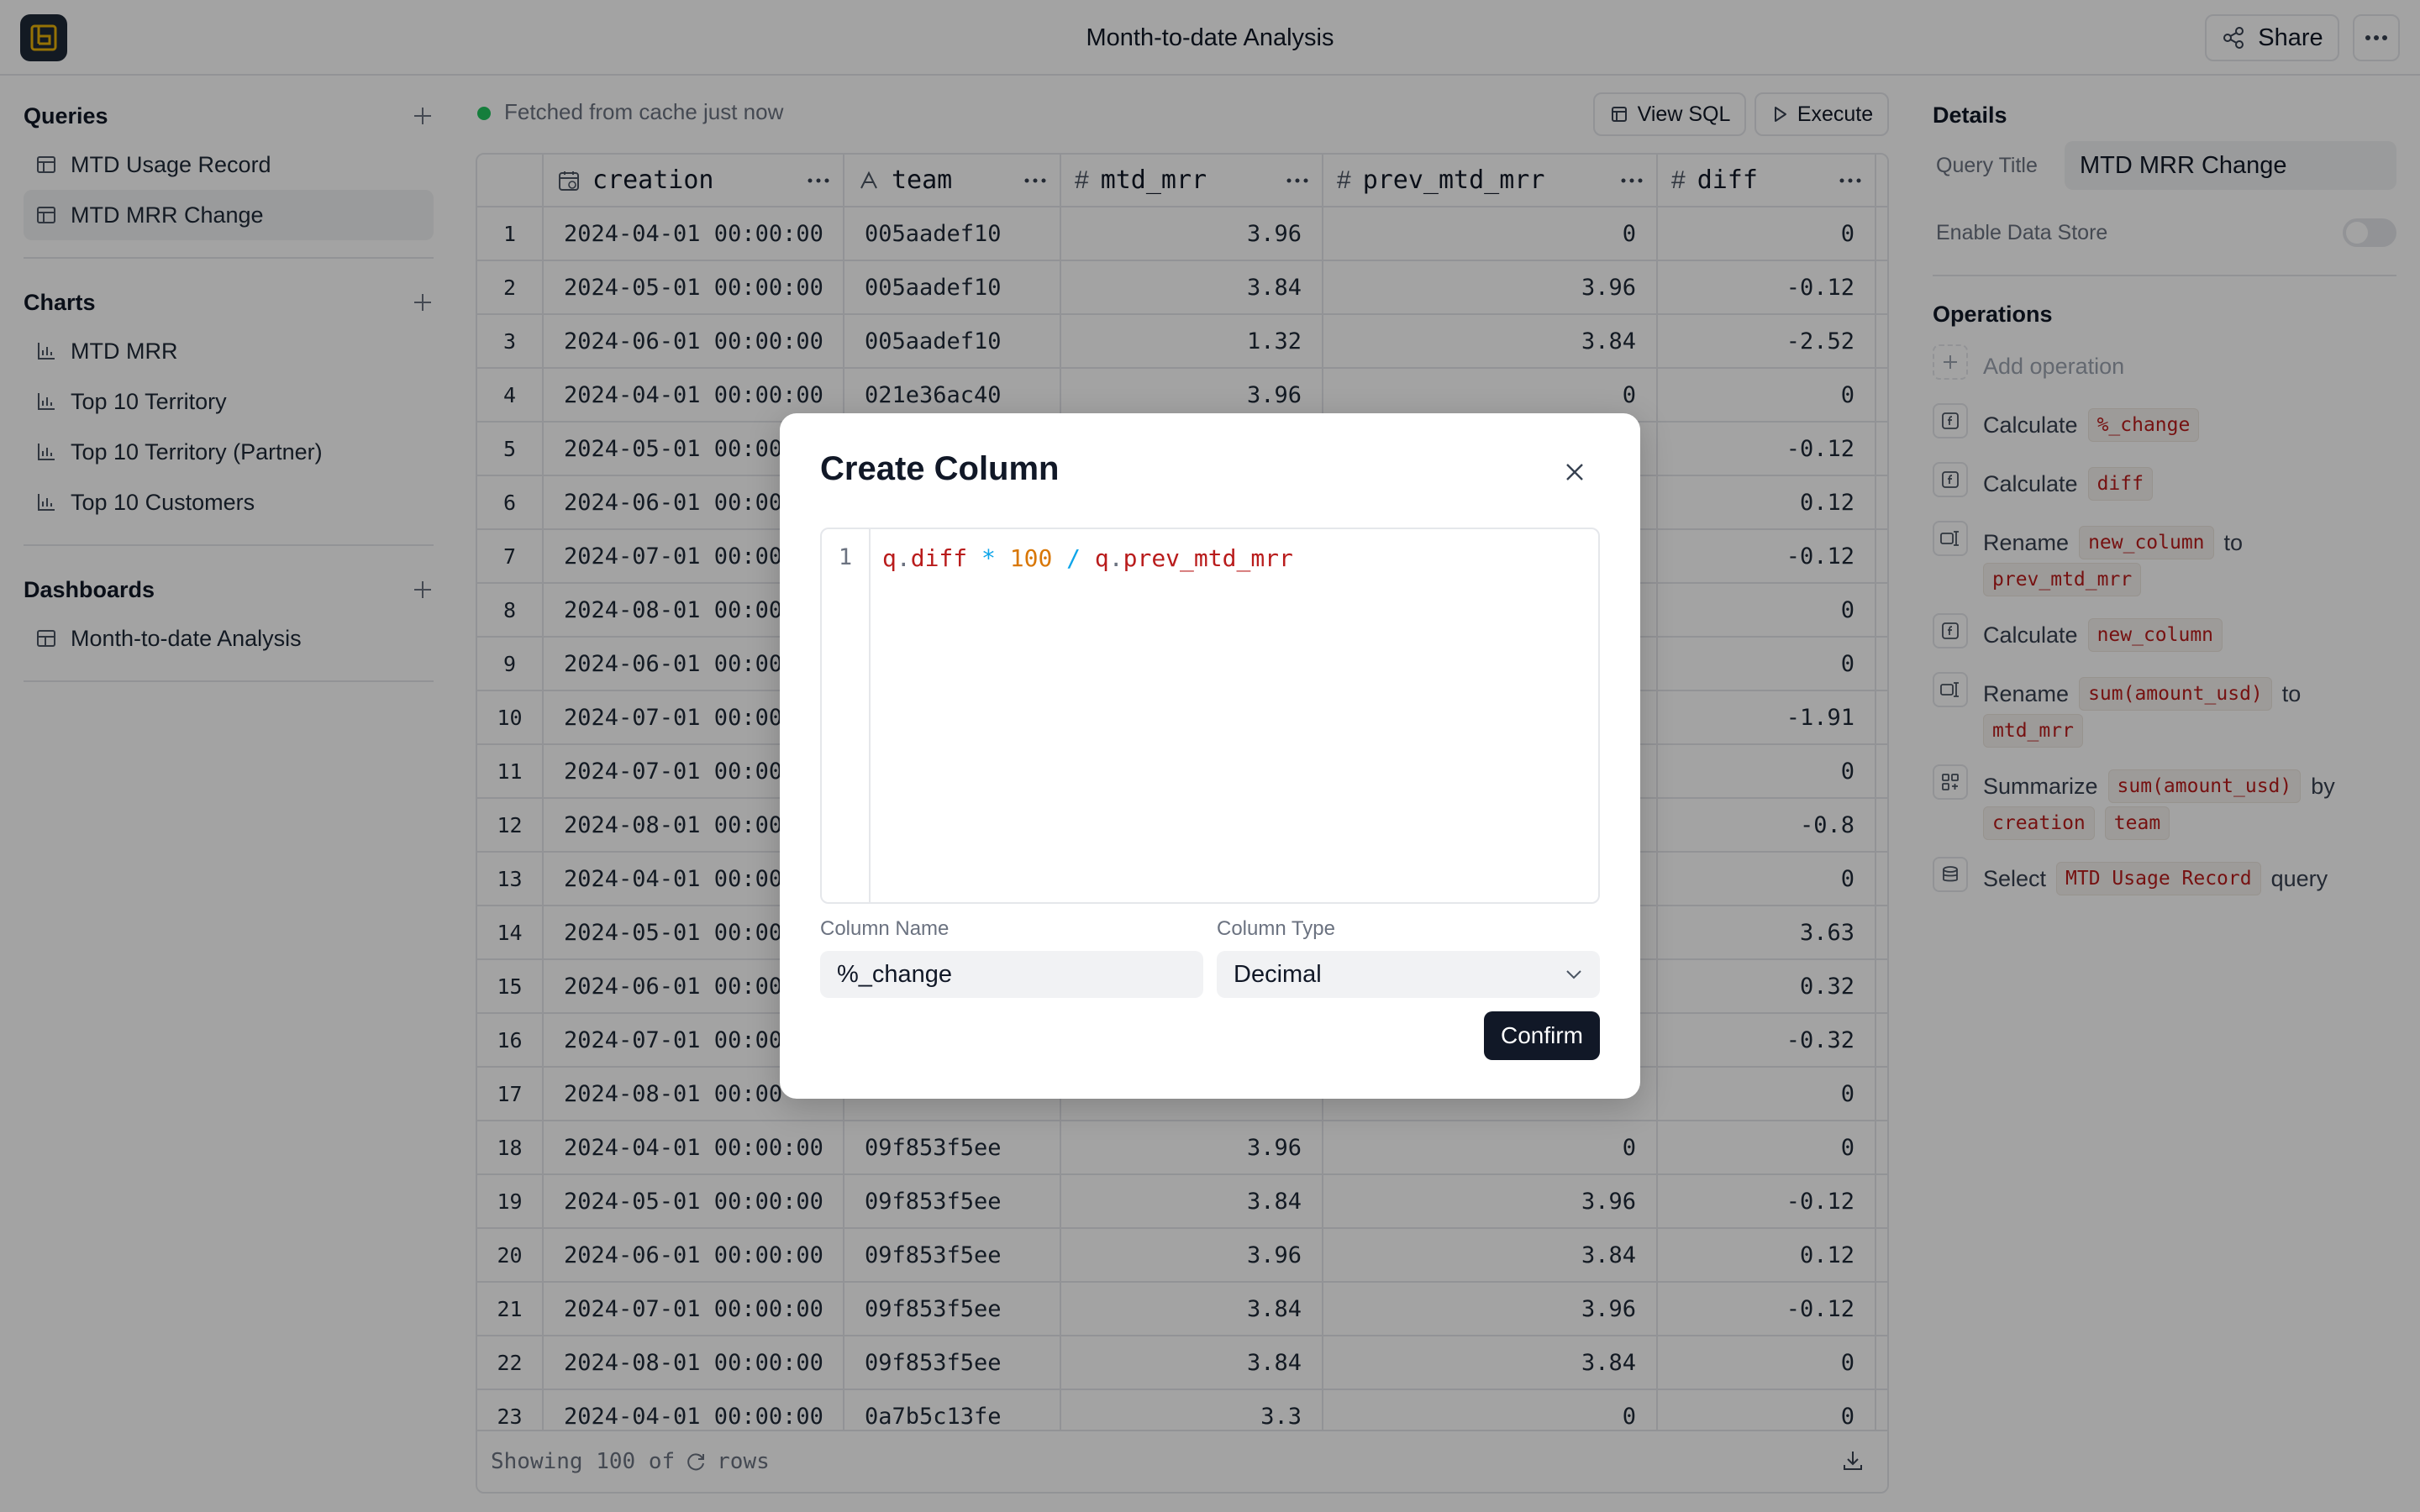 This screenshot has width=2420, height=1512. I want to click on expression-editor: 1 q.diff * 100 / q.prev_mtd_mrr, so click(1210, 716).